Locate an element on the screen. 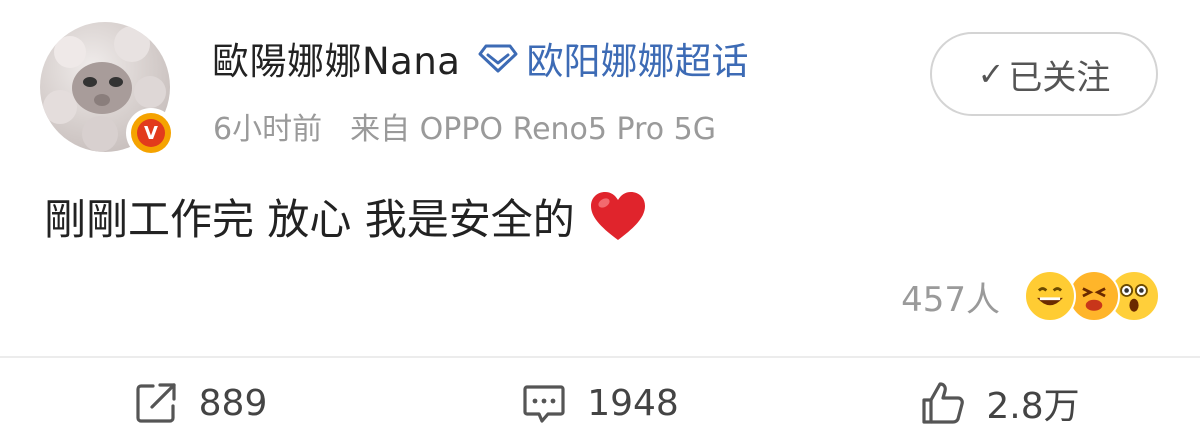  reactions: 457人 is located at coordinates (1030, 296).